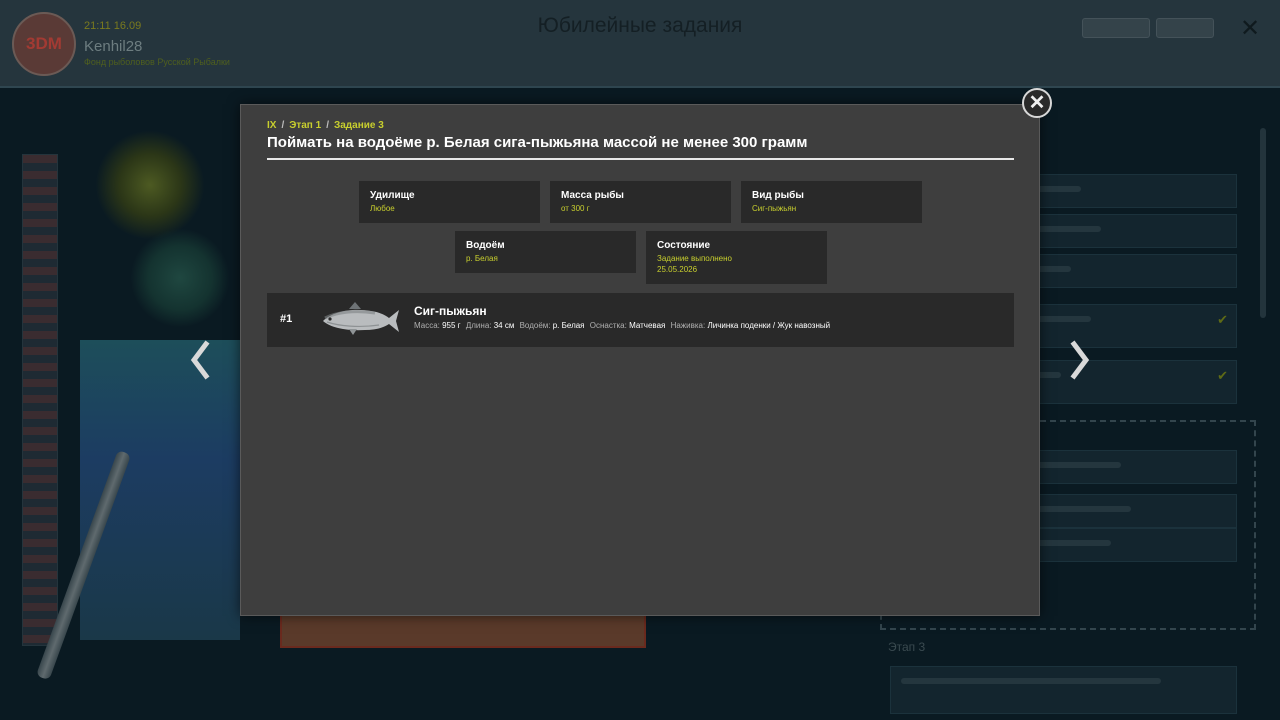 The height and width of the screenshot is (720, 1280). Describe the element at coordinates (451, 325) in the screenshot. I see `mass-value: 955 г` at that location.